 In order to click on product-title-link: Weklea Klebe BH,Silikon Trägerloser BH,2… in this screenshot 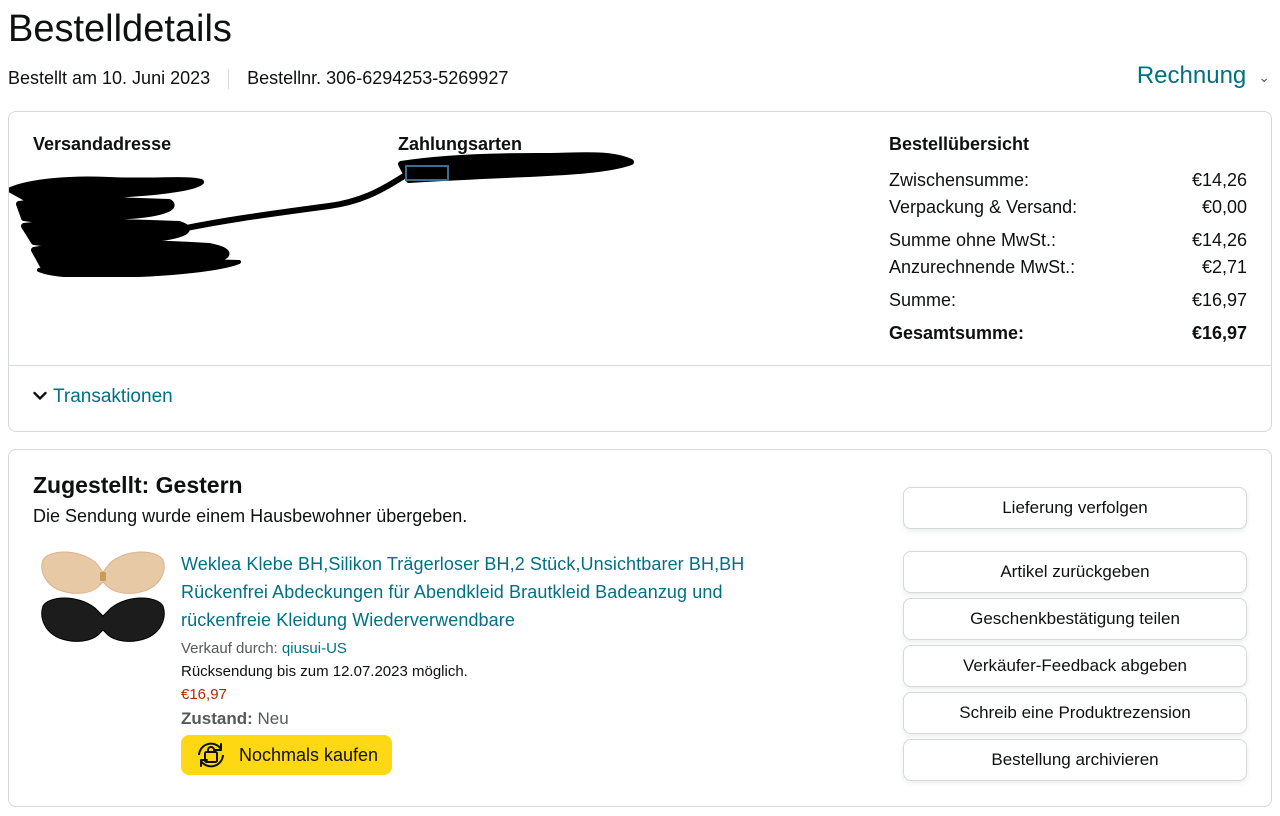, I will do `click(486, 592)`.